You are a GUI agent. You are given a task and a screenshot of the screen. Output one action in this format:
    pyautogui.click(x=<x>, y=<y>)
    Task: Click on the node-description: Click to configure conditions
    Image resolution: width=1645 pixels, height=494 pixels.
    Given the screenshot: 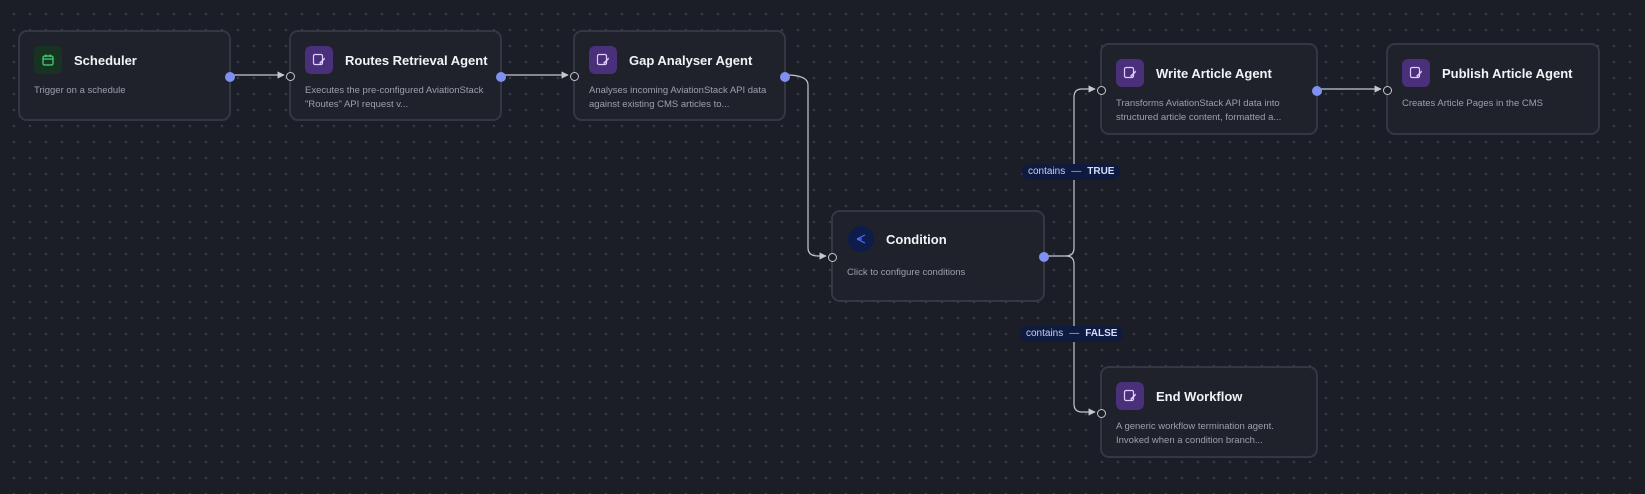 What is the action you would take?
    pyautogui.click(x=906, y=272)
    